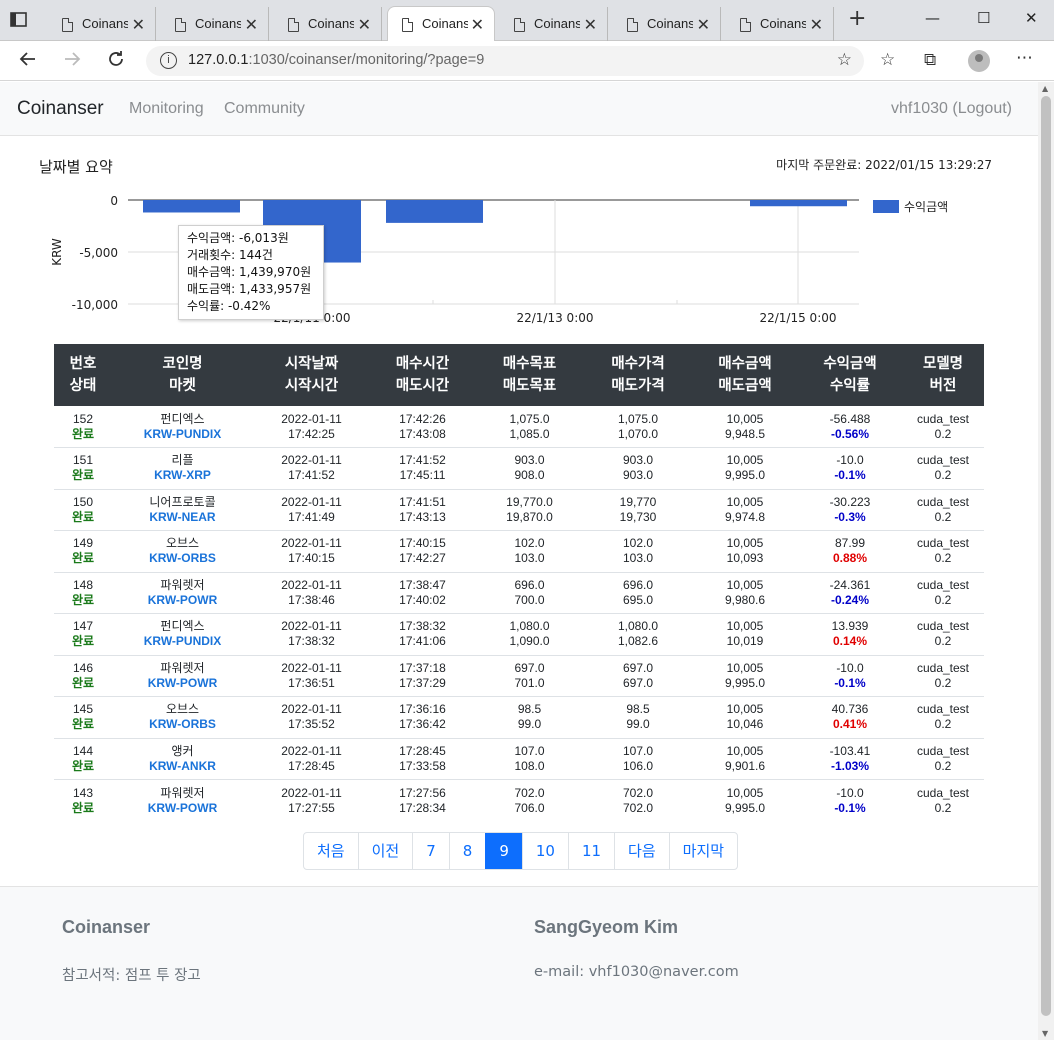  I want to click on buy-price-cell: 107.0 106.0, so click(638, 758).